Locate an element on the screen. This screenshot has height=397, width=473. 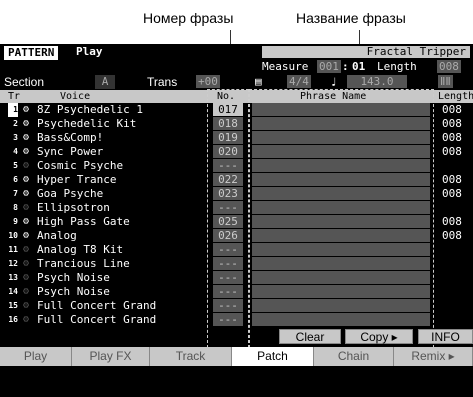
phrase-number-highlight is located at coordinates (228, 221).